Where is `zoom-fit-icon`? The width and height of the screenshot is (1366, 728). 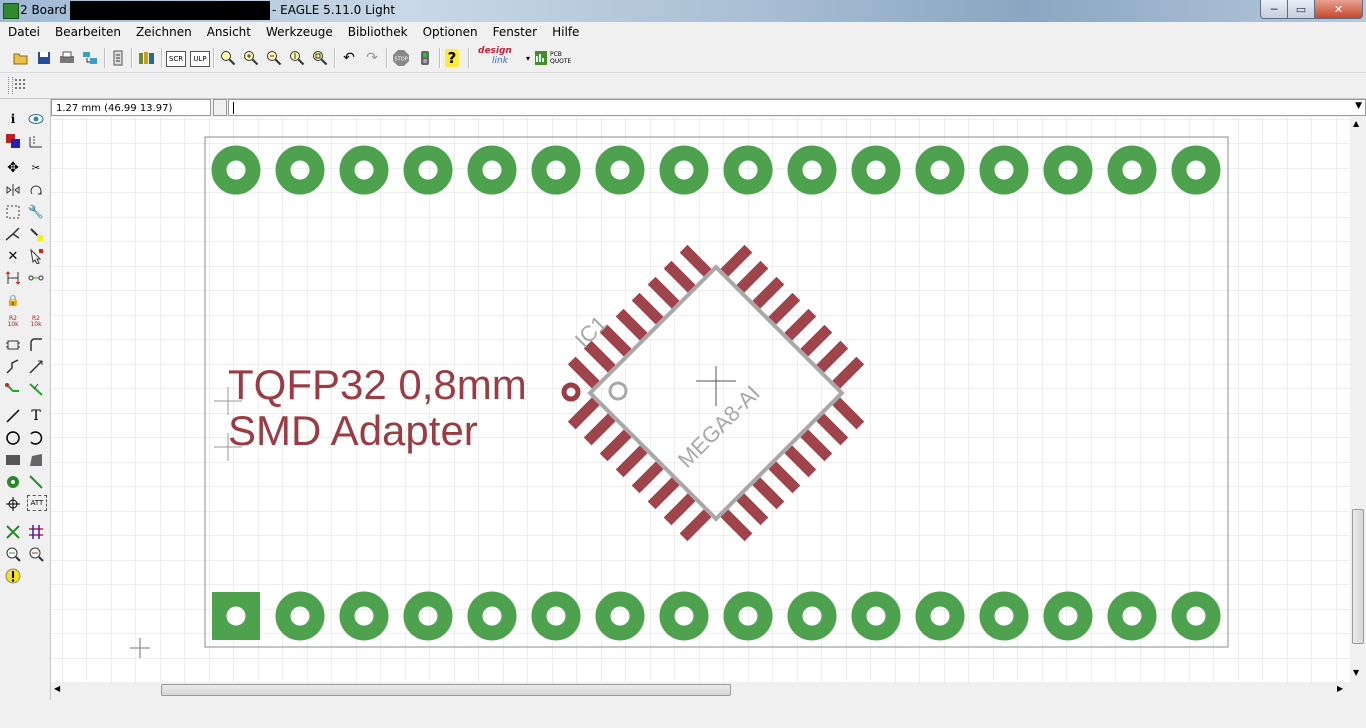 zoom-fit-icon is located at coordinates (228, 58).